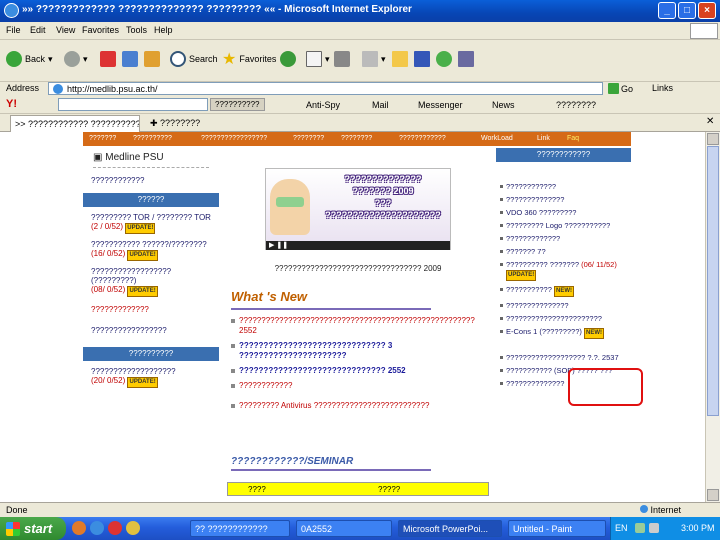 The height and width of the screenshot is (540, 720). I want to click on right-item: ??????????????, so click(563, 199).